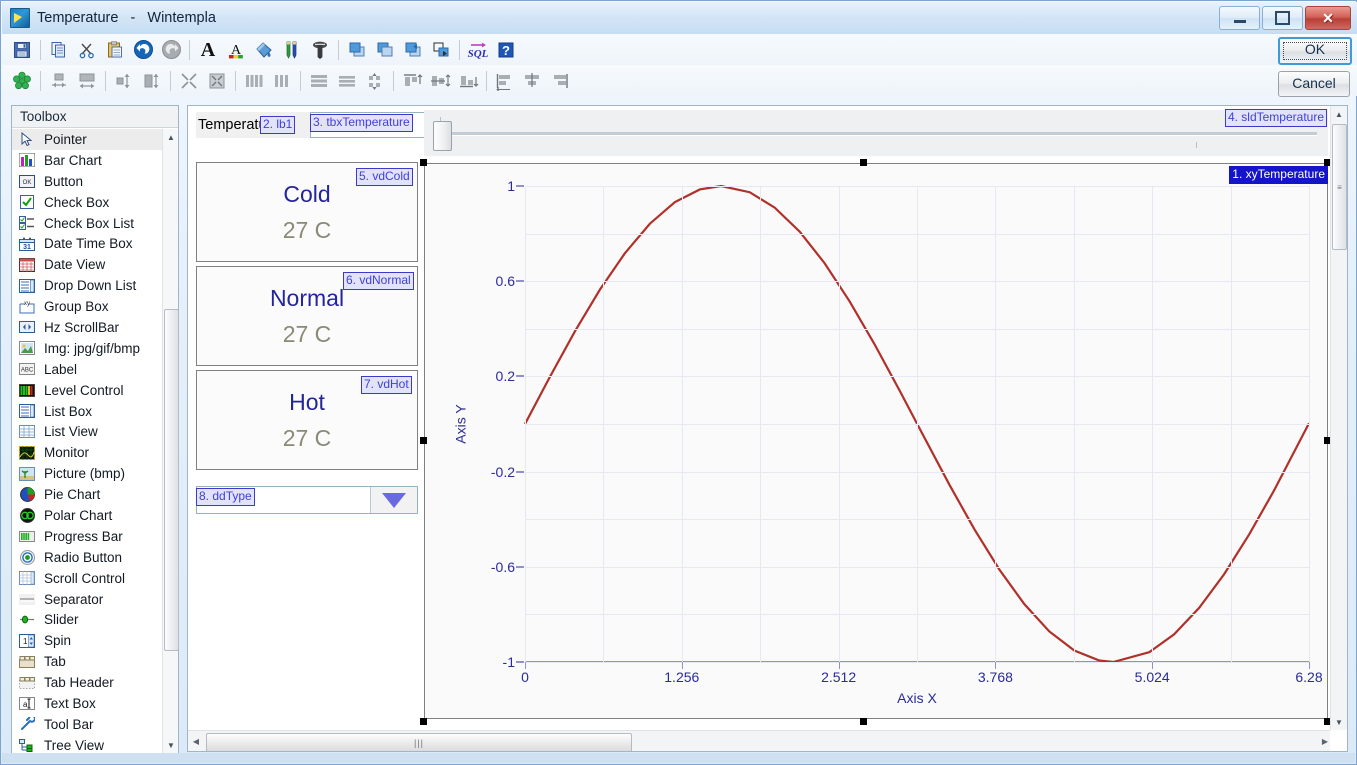 This screenshot has height=765, width=1357. I want to click on toolbox-item-date-time-box: 31 Date Time Box, so click(87, 243).